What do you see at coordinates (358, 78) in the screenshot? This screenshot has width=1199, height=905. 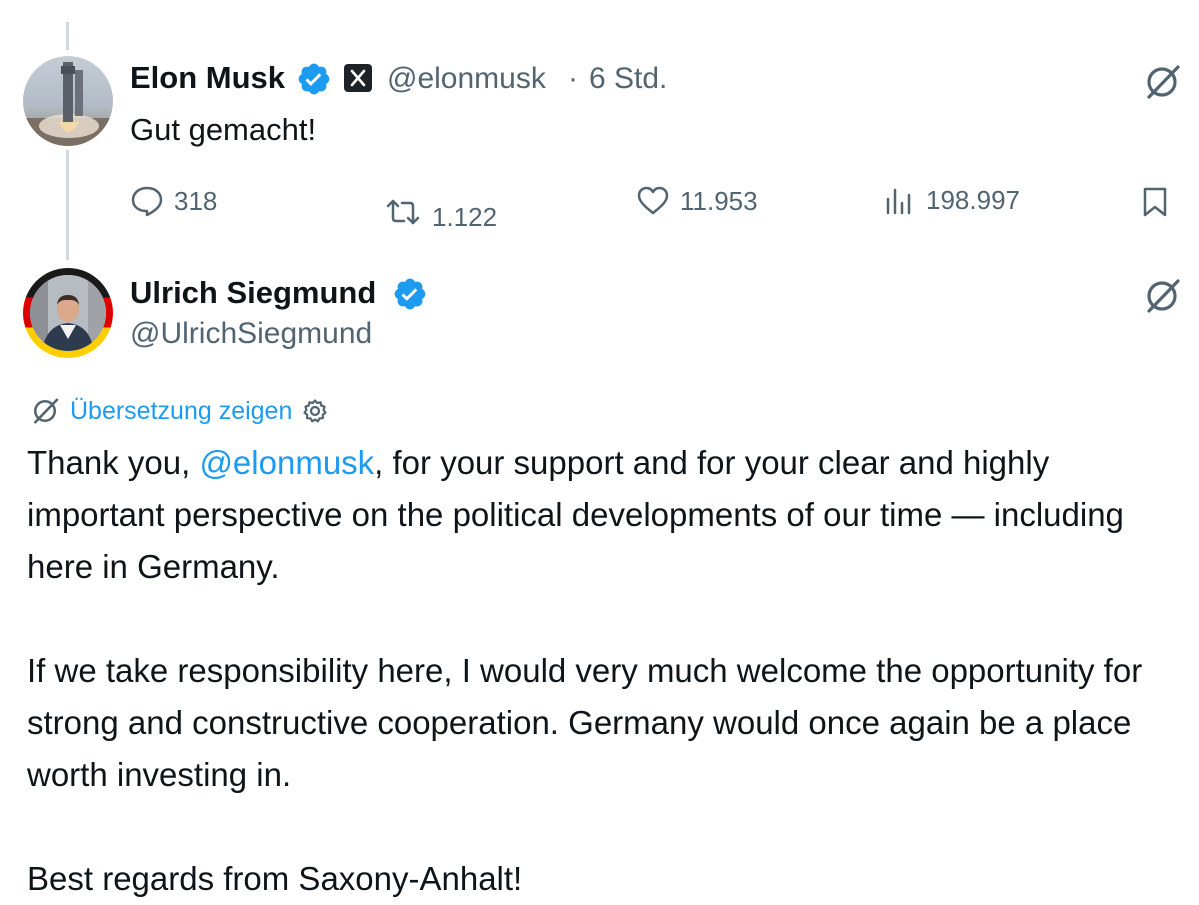 I see `x-logo-icon` at bounding box center [358, 78].